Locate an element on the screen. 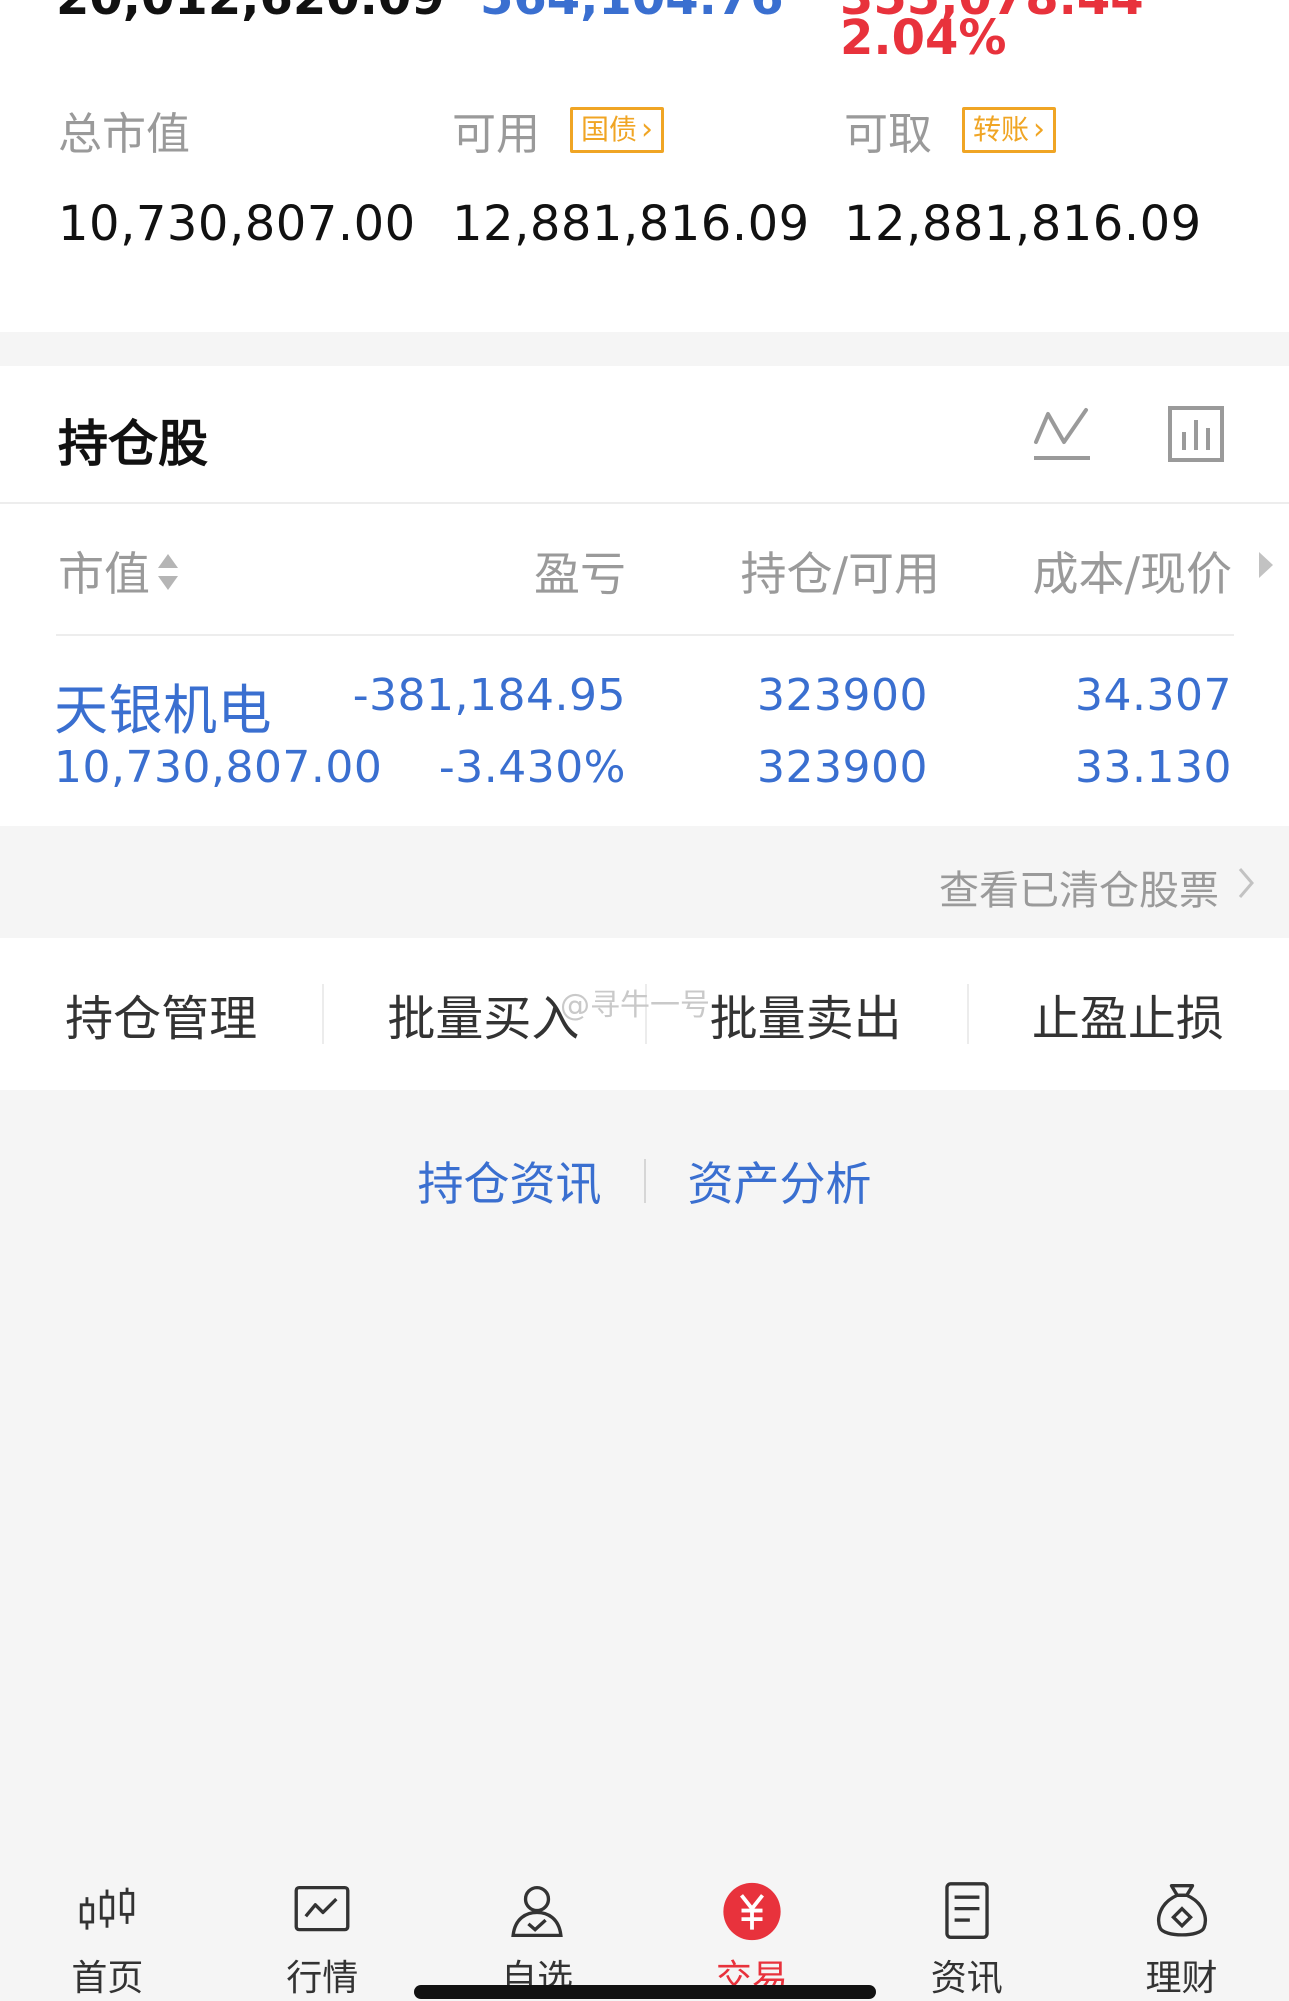  watermark: @寻牛一号 is located at coordinates (635, 1005).